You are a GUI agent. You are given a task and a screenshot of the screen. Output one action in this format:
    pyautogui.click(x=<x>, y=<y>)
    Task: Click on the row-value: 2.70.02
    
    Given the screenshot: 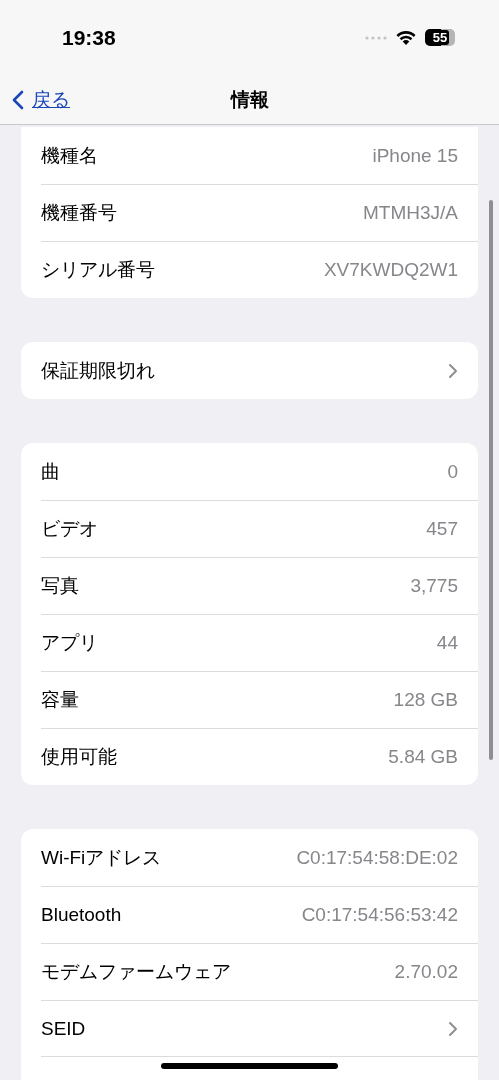 What is the action you would take?
    pyautogui.click(x=426, y=972)
    